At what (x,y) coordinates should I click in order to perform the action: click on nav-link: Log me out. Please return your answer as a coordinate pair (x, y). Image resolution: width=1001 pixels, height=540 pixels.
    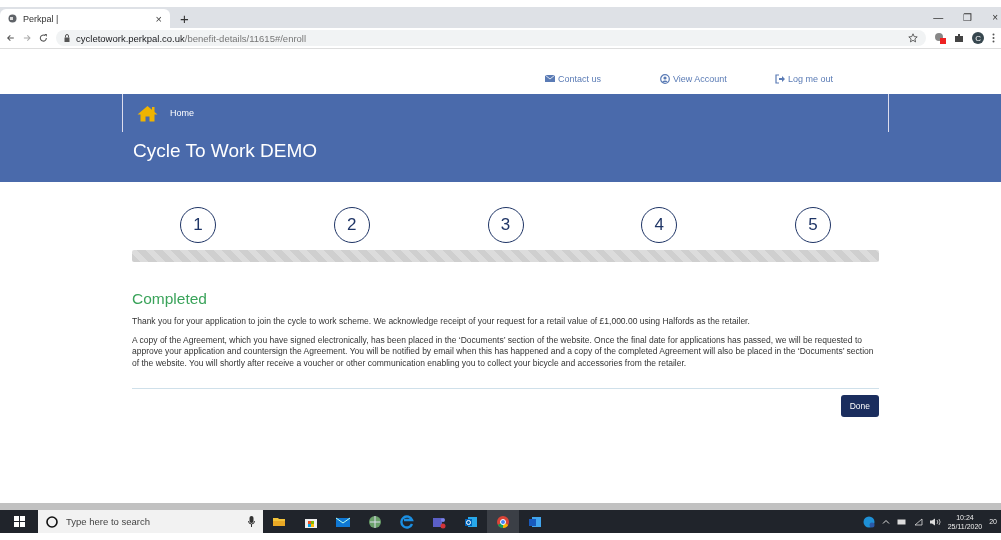
    Looking at the image, I should click on (803, 78).